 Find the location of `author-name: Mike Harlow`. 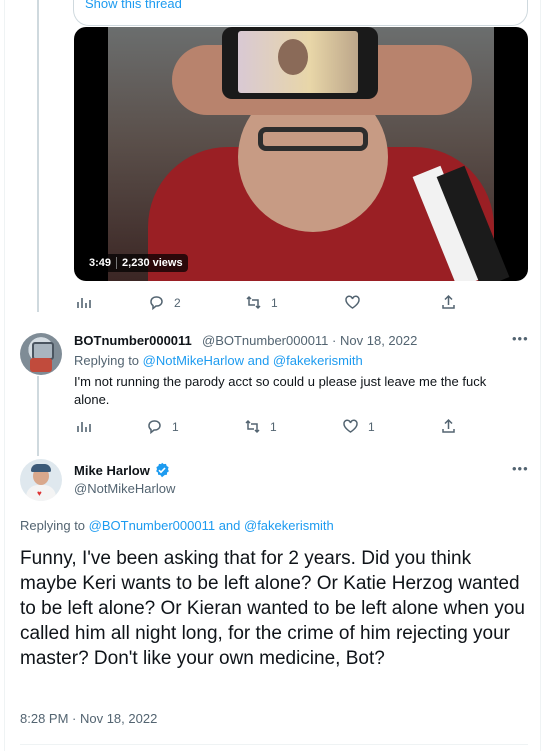

author-name: Mike Harlow is located at coordinates (112, 470).